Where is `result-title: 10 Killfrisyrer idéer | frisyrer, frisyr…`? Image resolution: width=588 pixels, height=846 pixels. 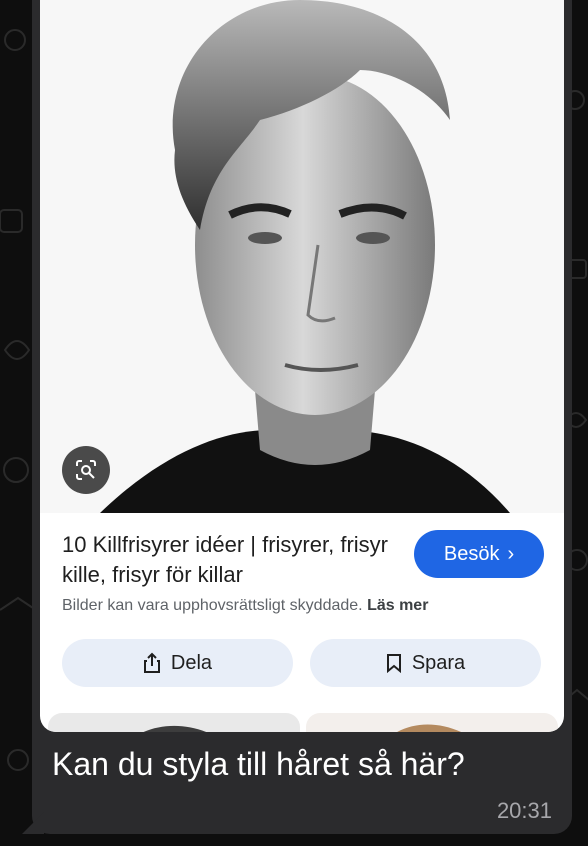
result-title: 10 Killfrisyrer idéer | frisyrer, frisyr… is located at coordinates (232, 560).